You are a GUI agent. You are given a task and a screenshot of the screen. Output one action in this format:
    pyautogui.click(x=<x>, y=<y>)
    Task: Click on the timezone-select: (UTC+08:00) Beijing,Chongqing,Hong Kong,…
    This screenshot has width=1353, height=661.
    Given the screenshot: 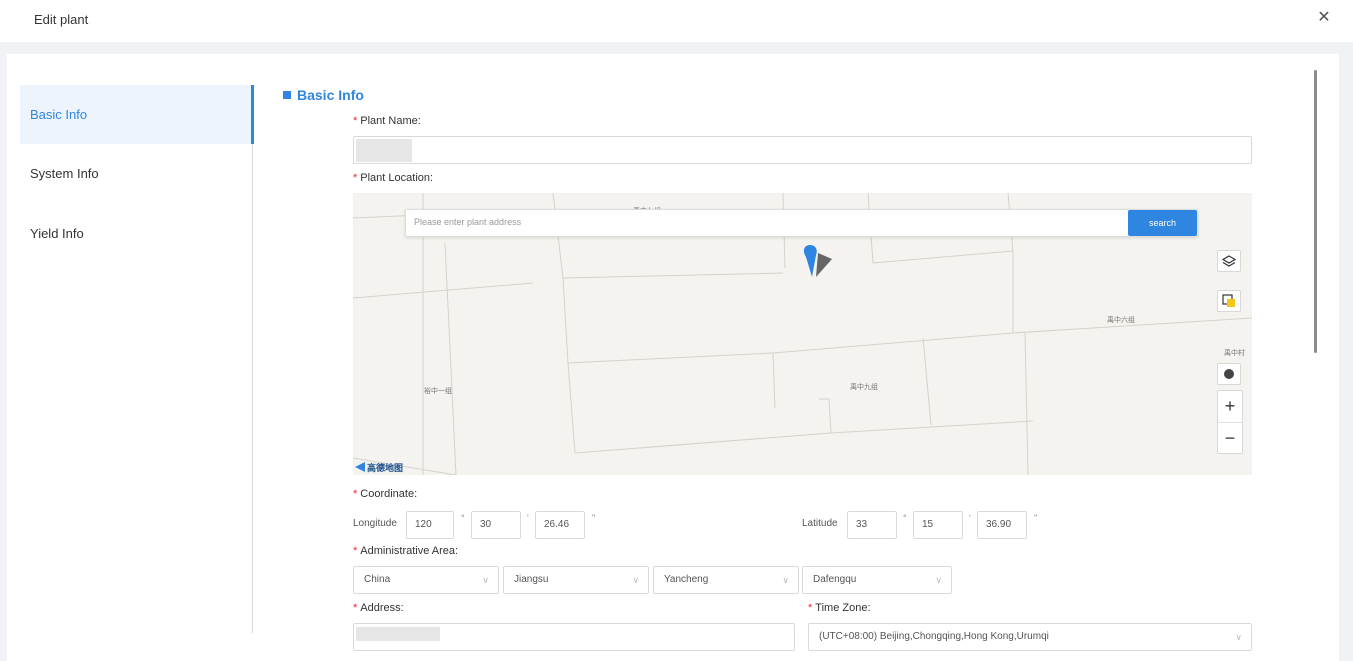 What is the action you would take?
    pyautogui.click(x=1030, y=637)
    